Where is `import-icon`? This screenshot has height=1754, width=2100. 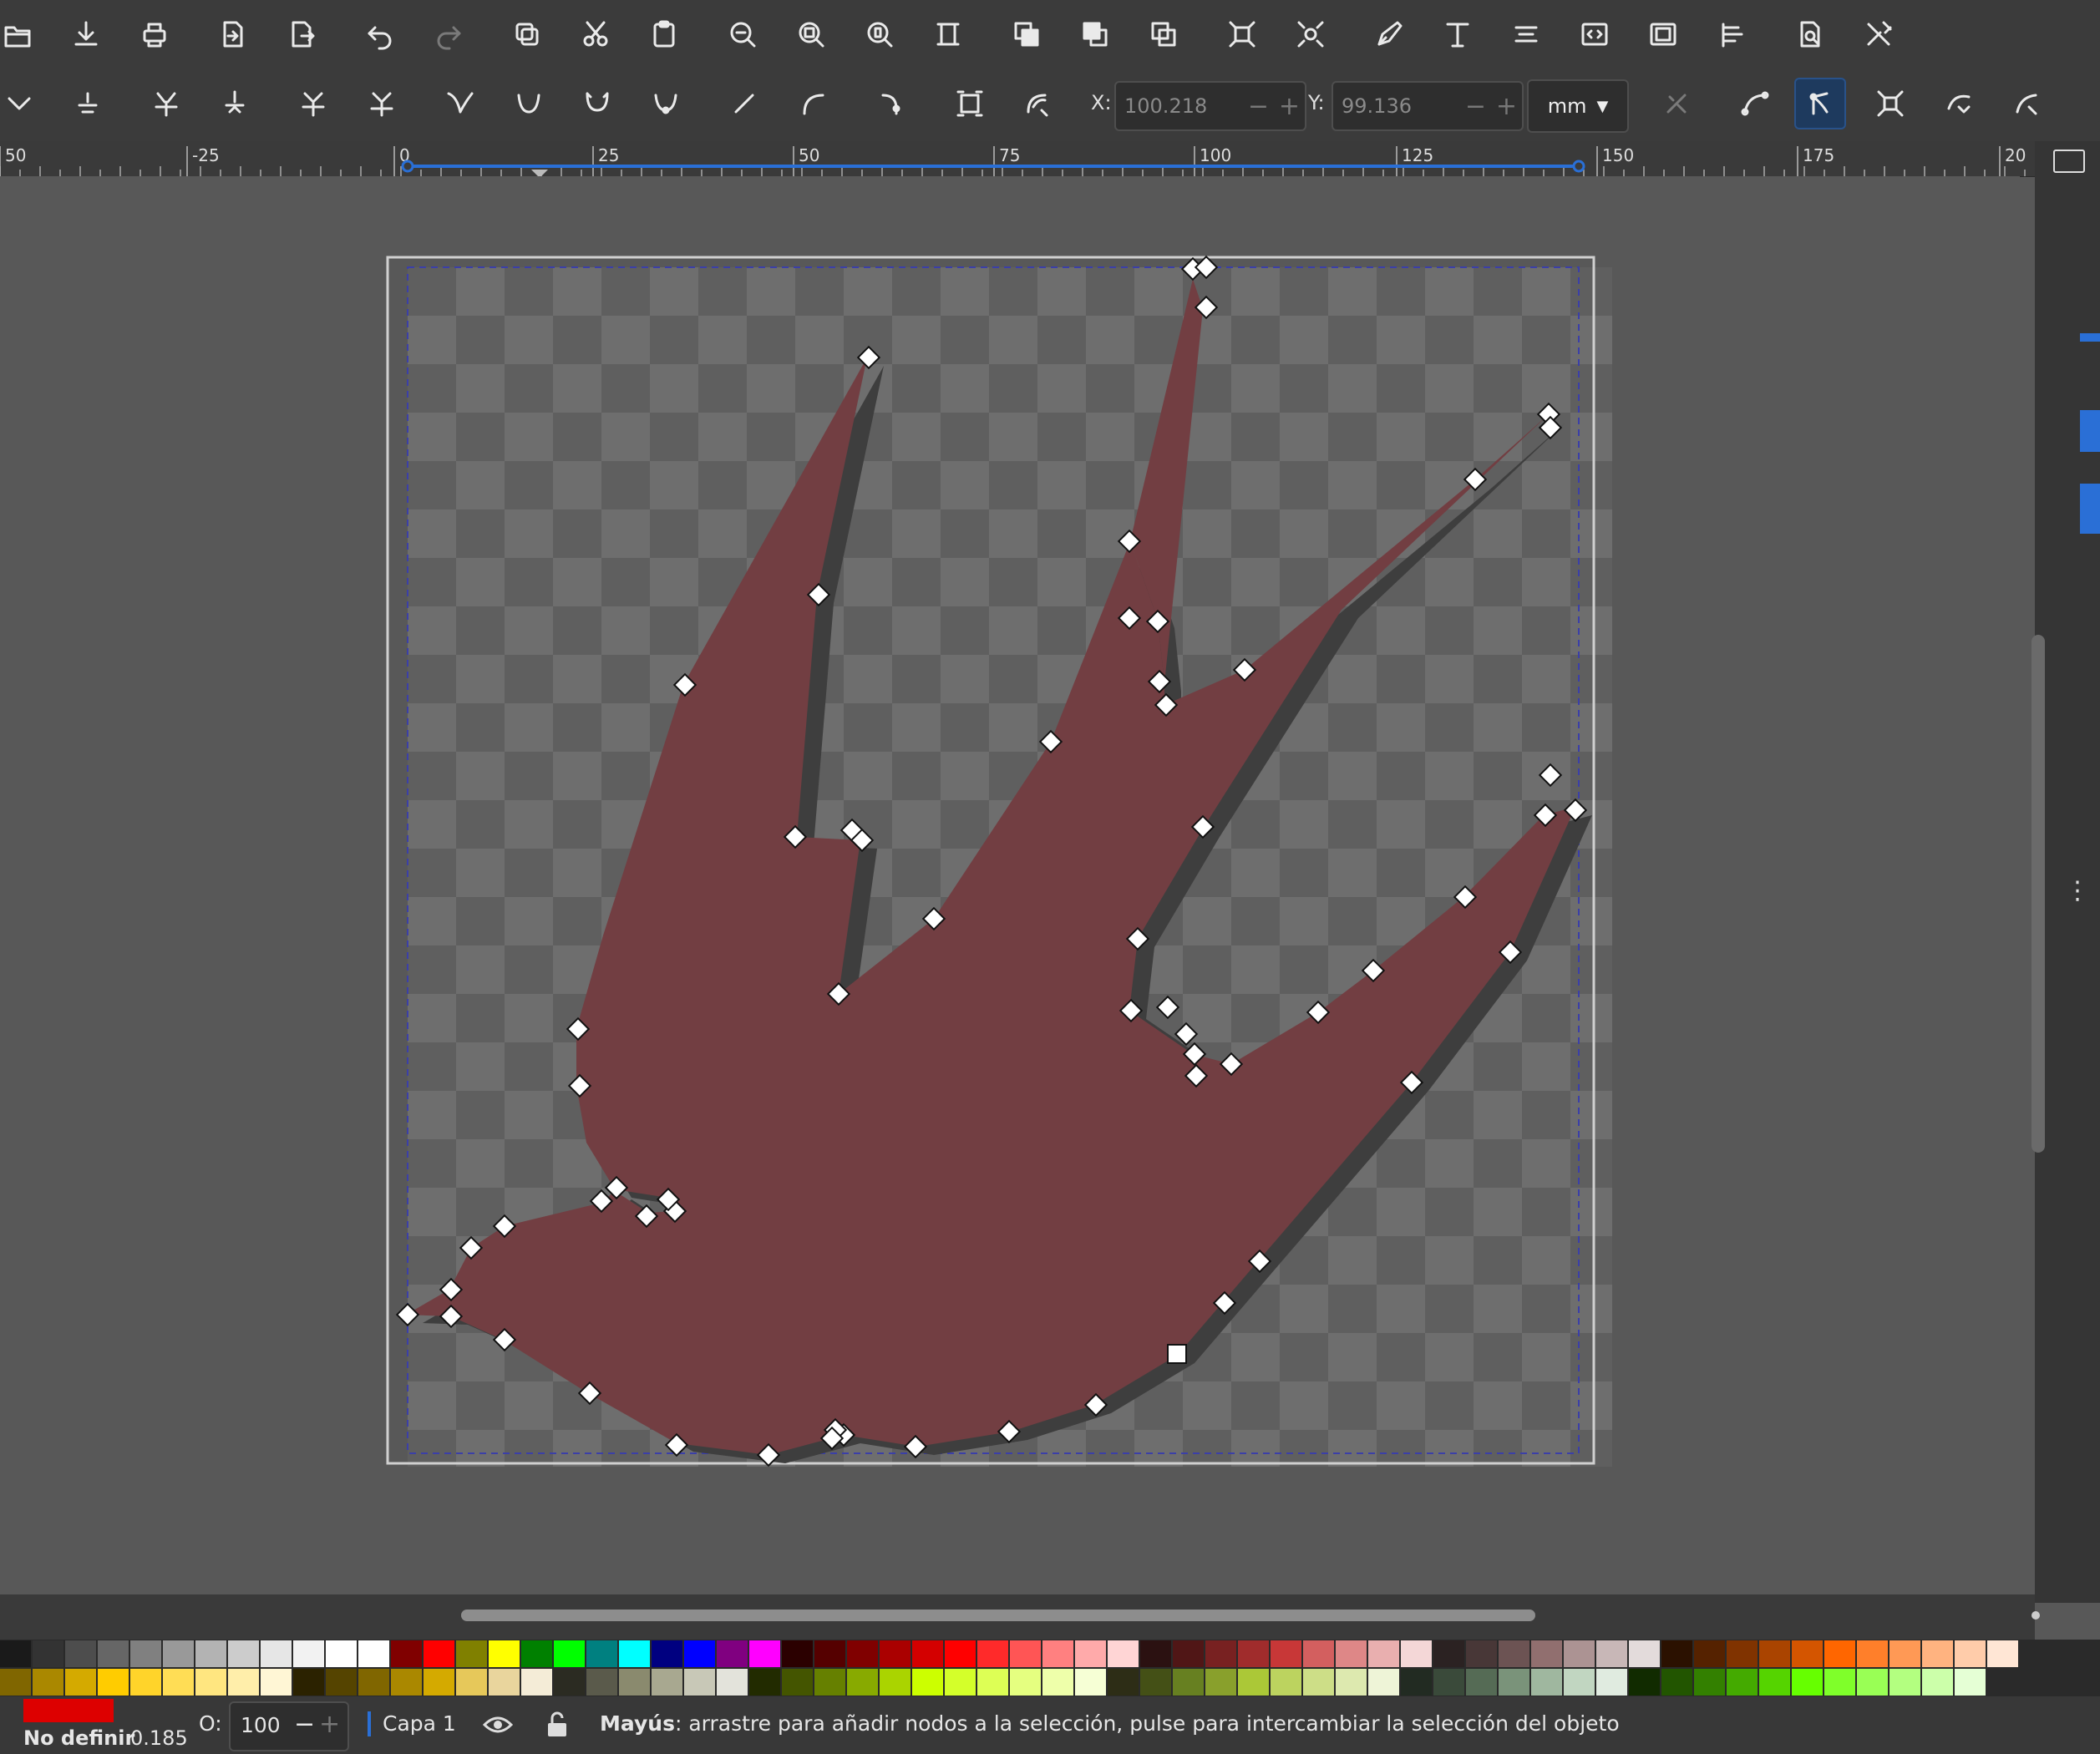
import-icon is located at coordinates (233, 34).